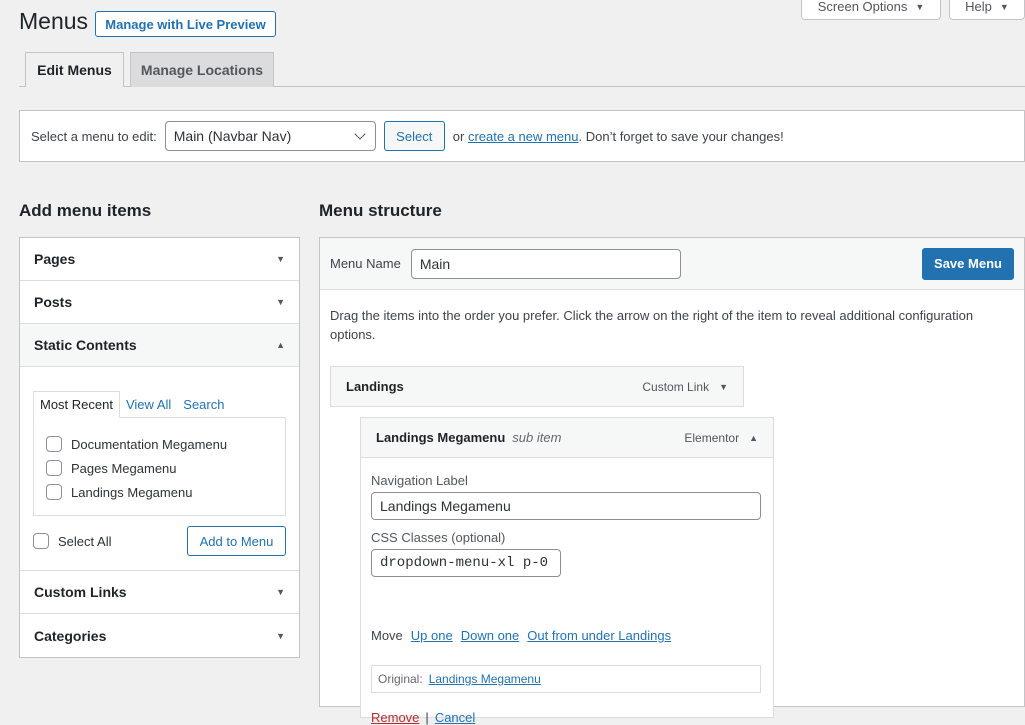  I want to click on original-label: Original:, so click(400, 679).